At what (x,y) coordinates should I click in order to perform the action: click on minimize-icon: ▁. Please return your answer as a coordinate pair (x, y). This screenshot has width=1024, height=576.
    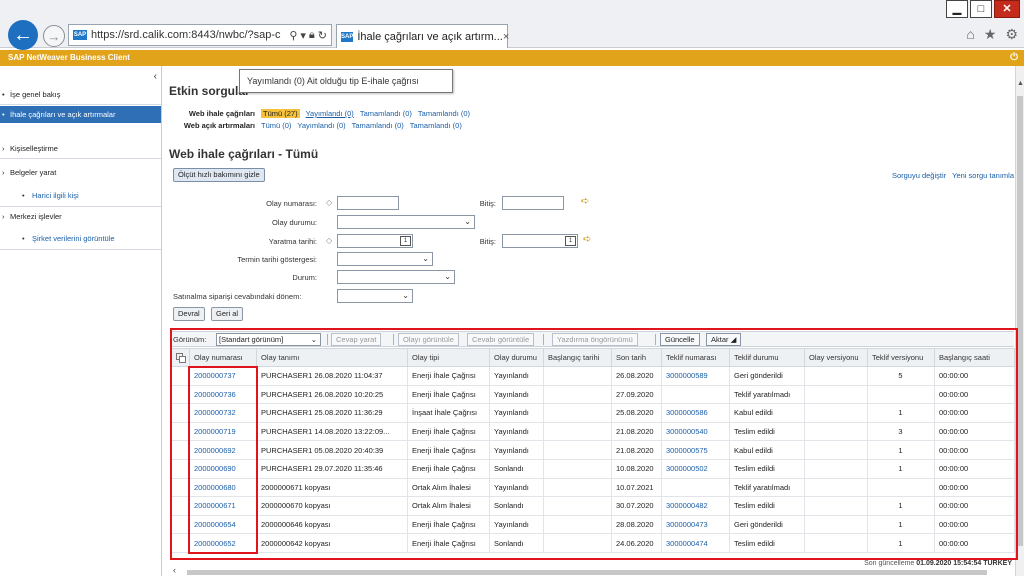
    Looking at the image, I should click on (957, 9).